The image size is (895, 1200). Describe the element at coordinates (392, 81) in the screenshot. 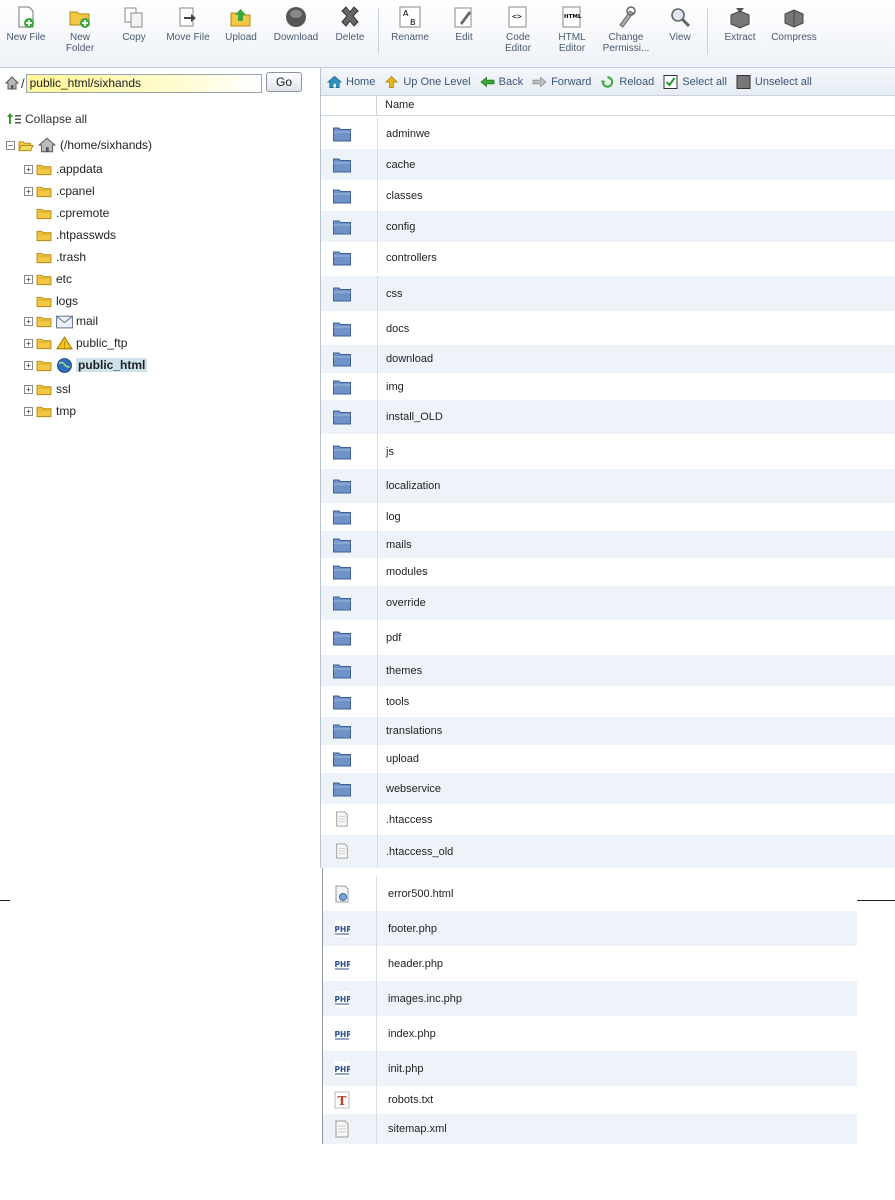

I see `up-level-icon` at that location.